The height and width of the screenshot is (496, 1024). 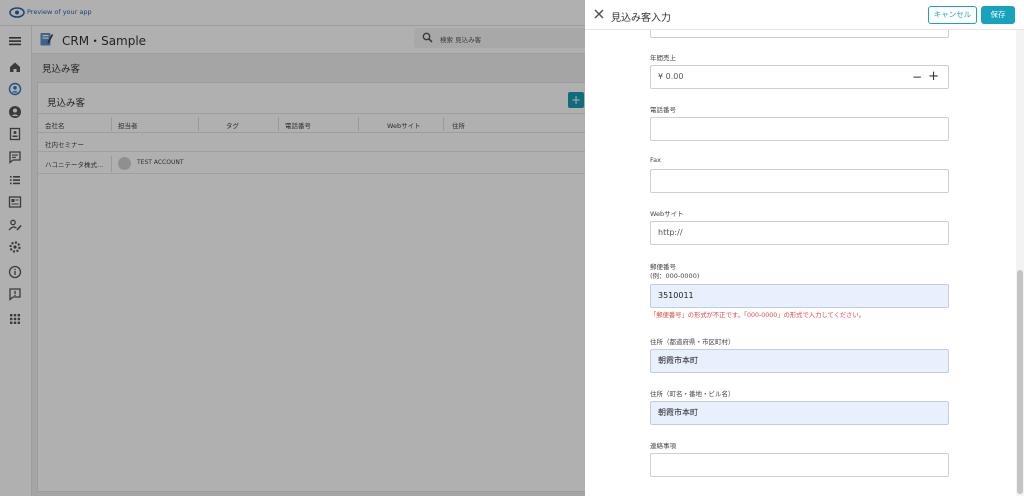 What do you see at coordinates (663, 58) in the screenshot?
I see `revenue-label: 年間売上` at bounding box center [663, 58].